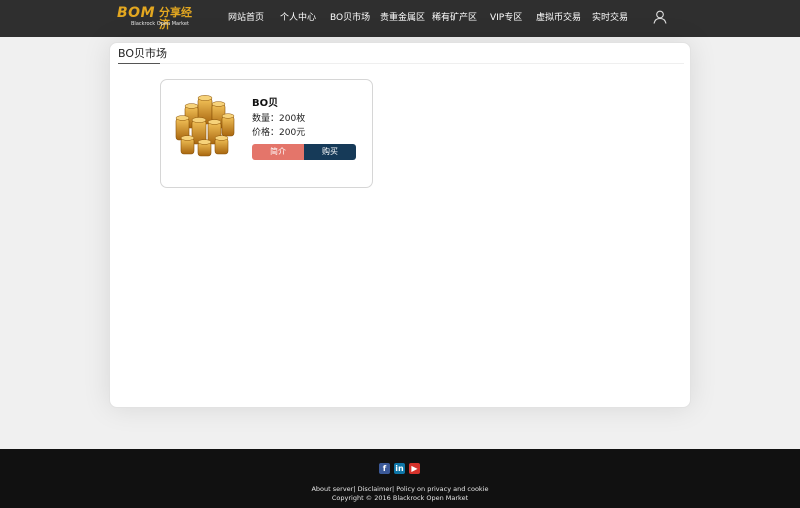 The height and width of the screenshot is (508, 800). I want to click on logo-mark: BOM, so click(136, 13).